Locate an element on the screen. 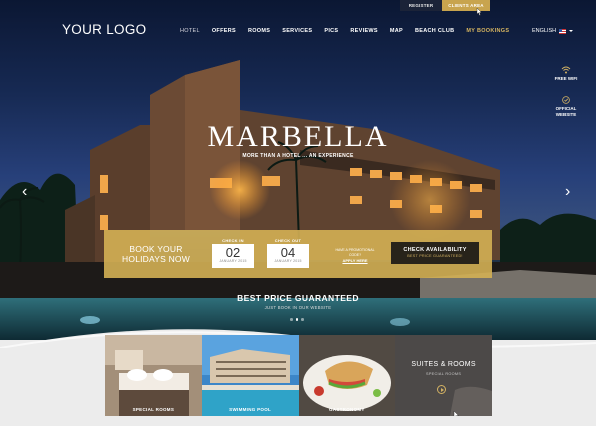  tile-caption: SWIMMING POOL is located at coordinates (250, 409).